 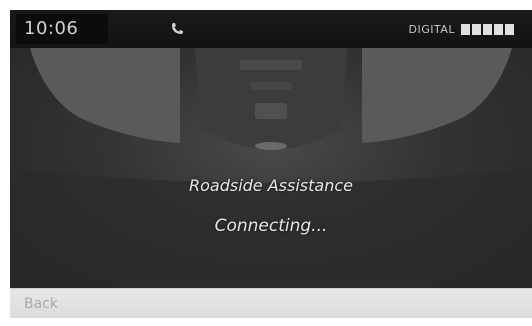 What do you see at coordinates (271, 185) in the screenshot?
I see `call-title: Roadside Assistance` at bounding box center [271, 185].